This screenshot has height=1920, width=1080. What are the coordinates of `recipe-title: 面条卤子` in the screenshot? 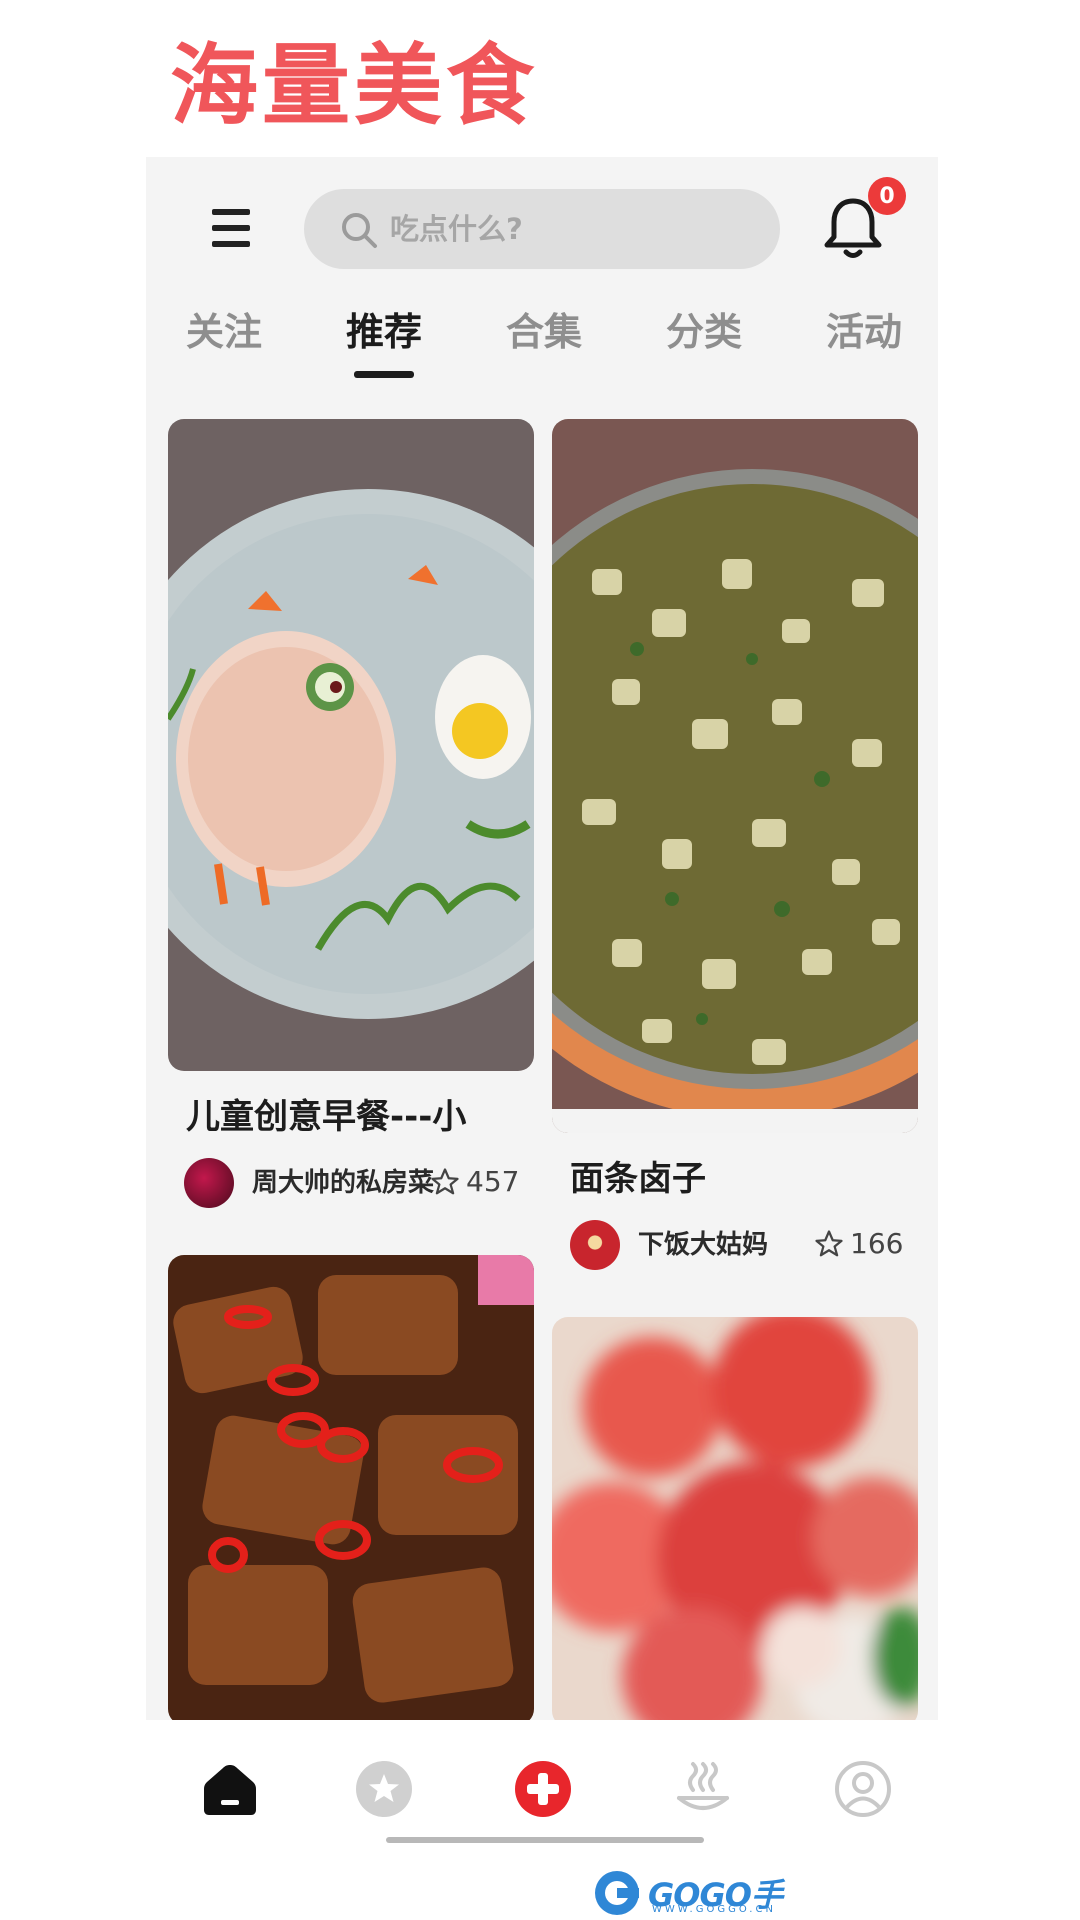 It's located at (740, 1179).